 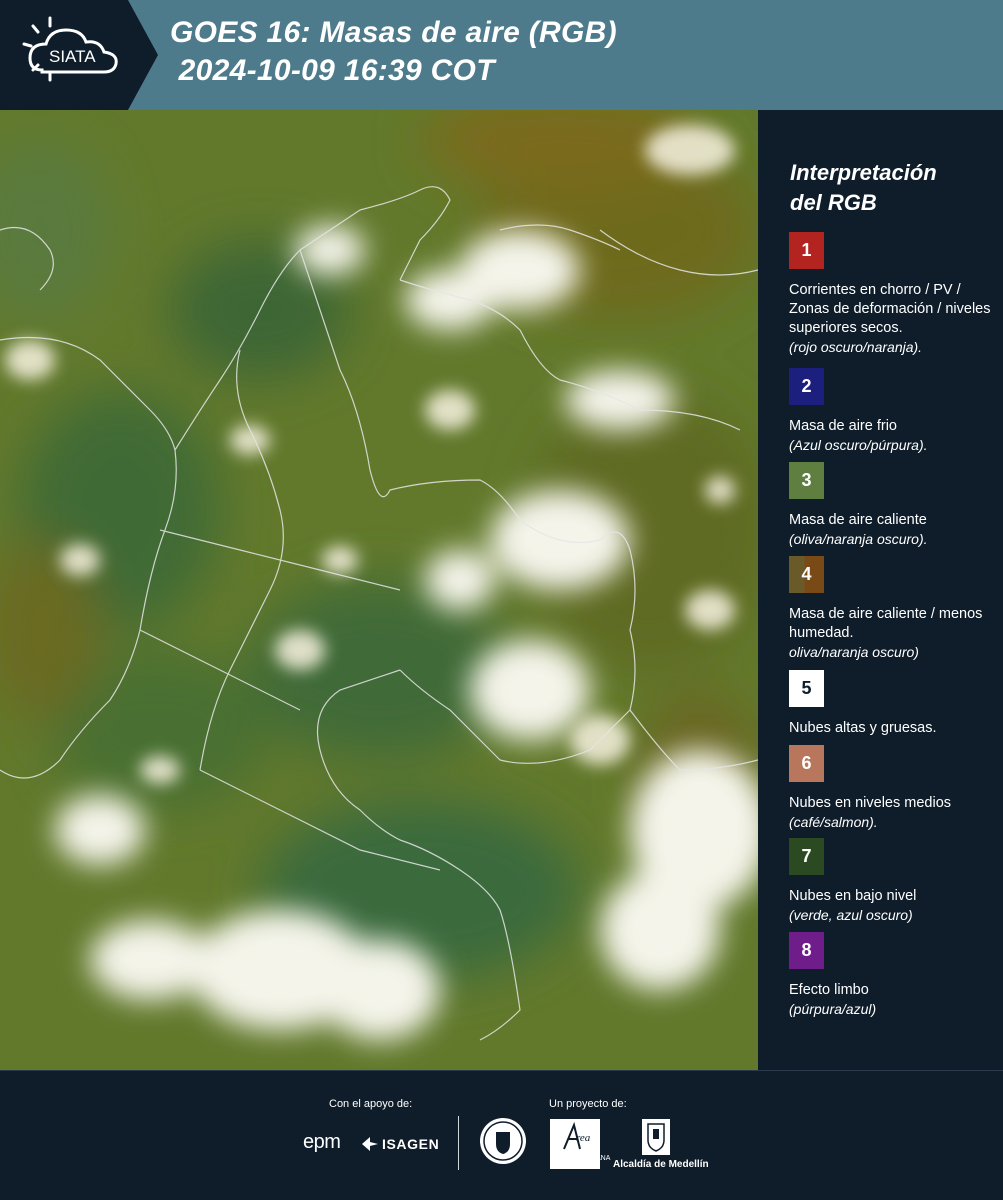 What do you see at coordinates (863, 187) in the screenshot?
I see `legend-title: Interpretación del RGB` at bounding box center [863, 187].